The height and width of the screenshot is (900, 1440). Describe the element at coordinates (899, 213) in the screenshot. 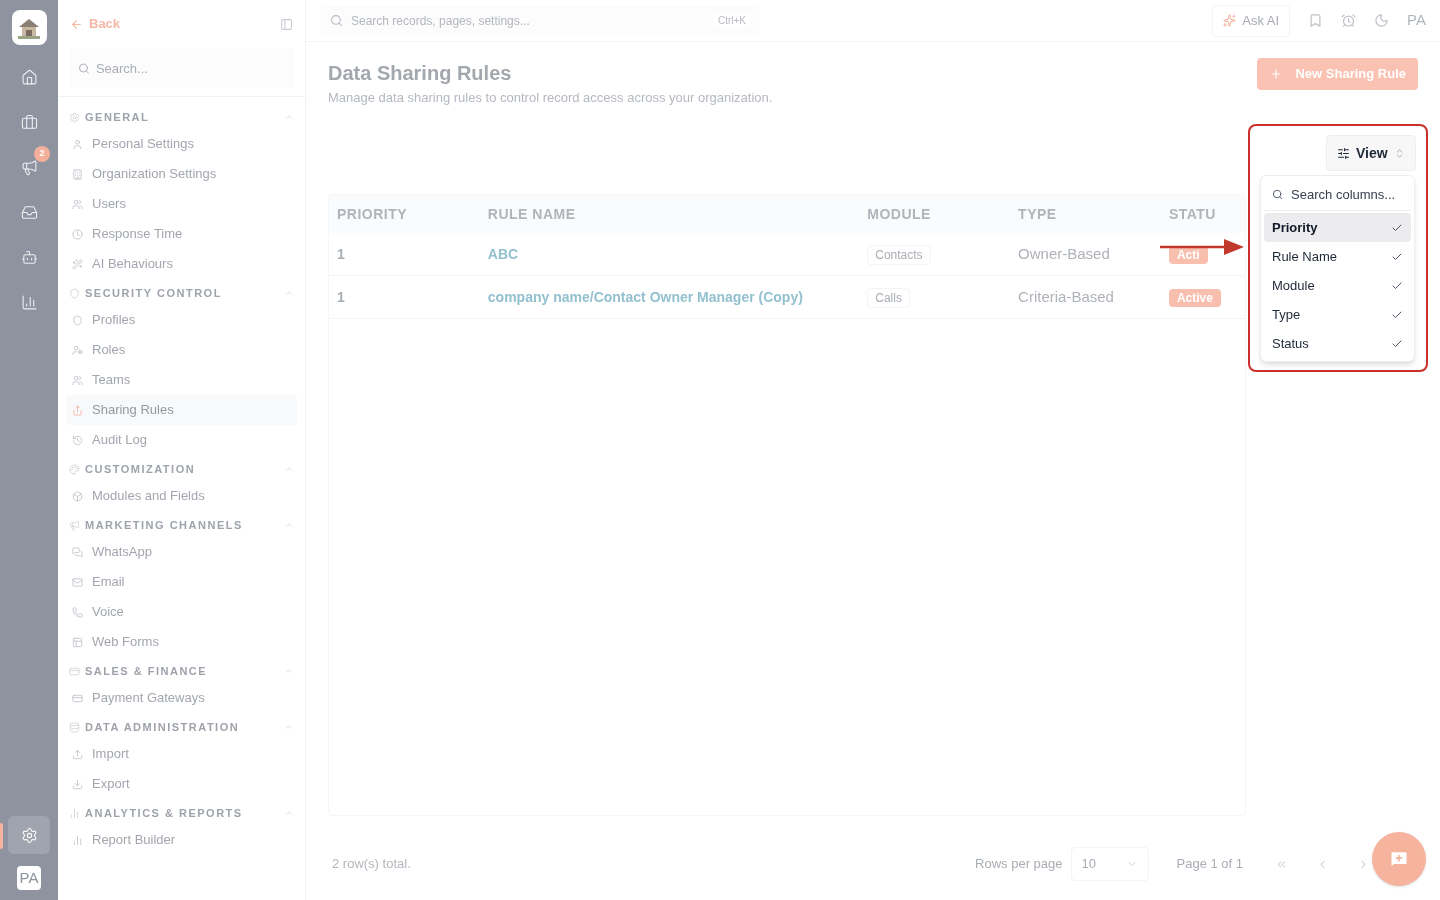

I see `column-header: MODULE` at that location.